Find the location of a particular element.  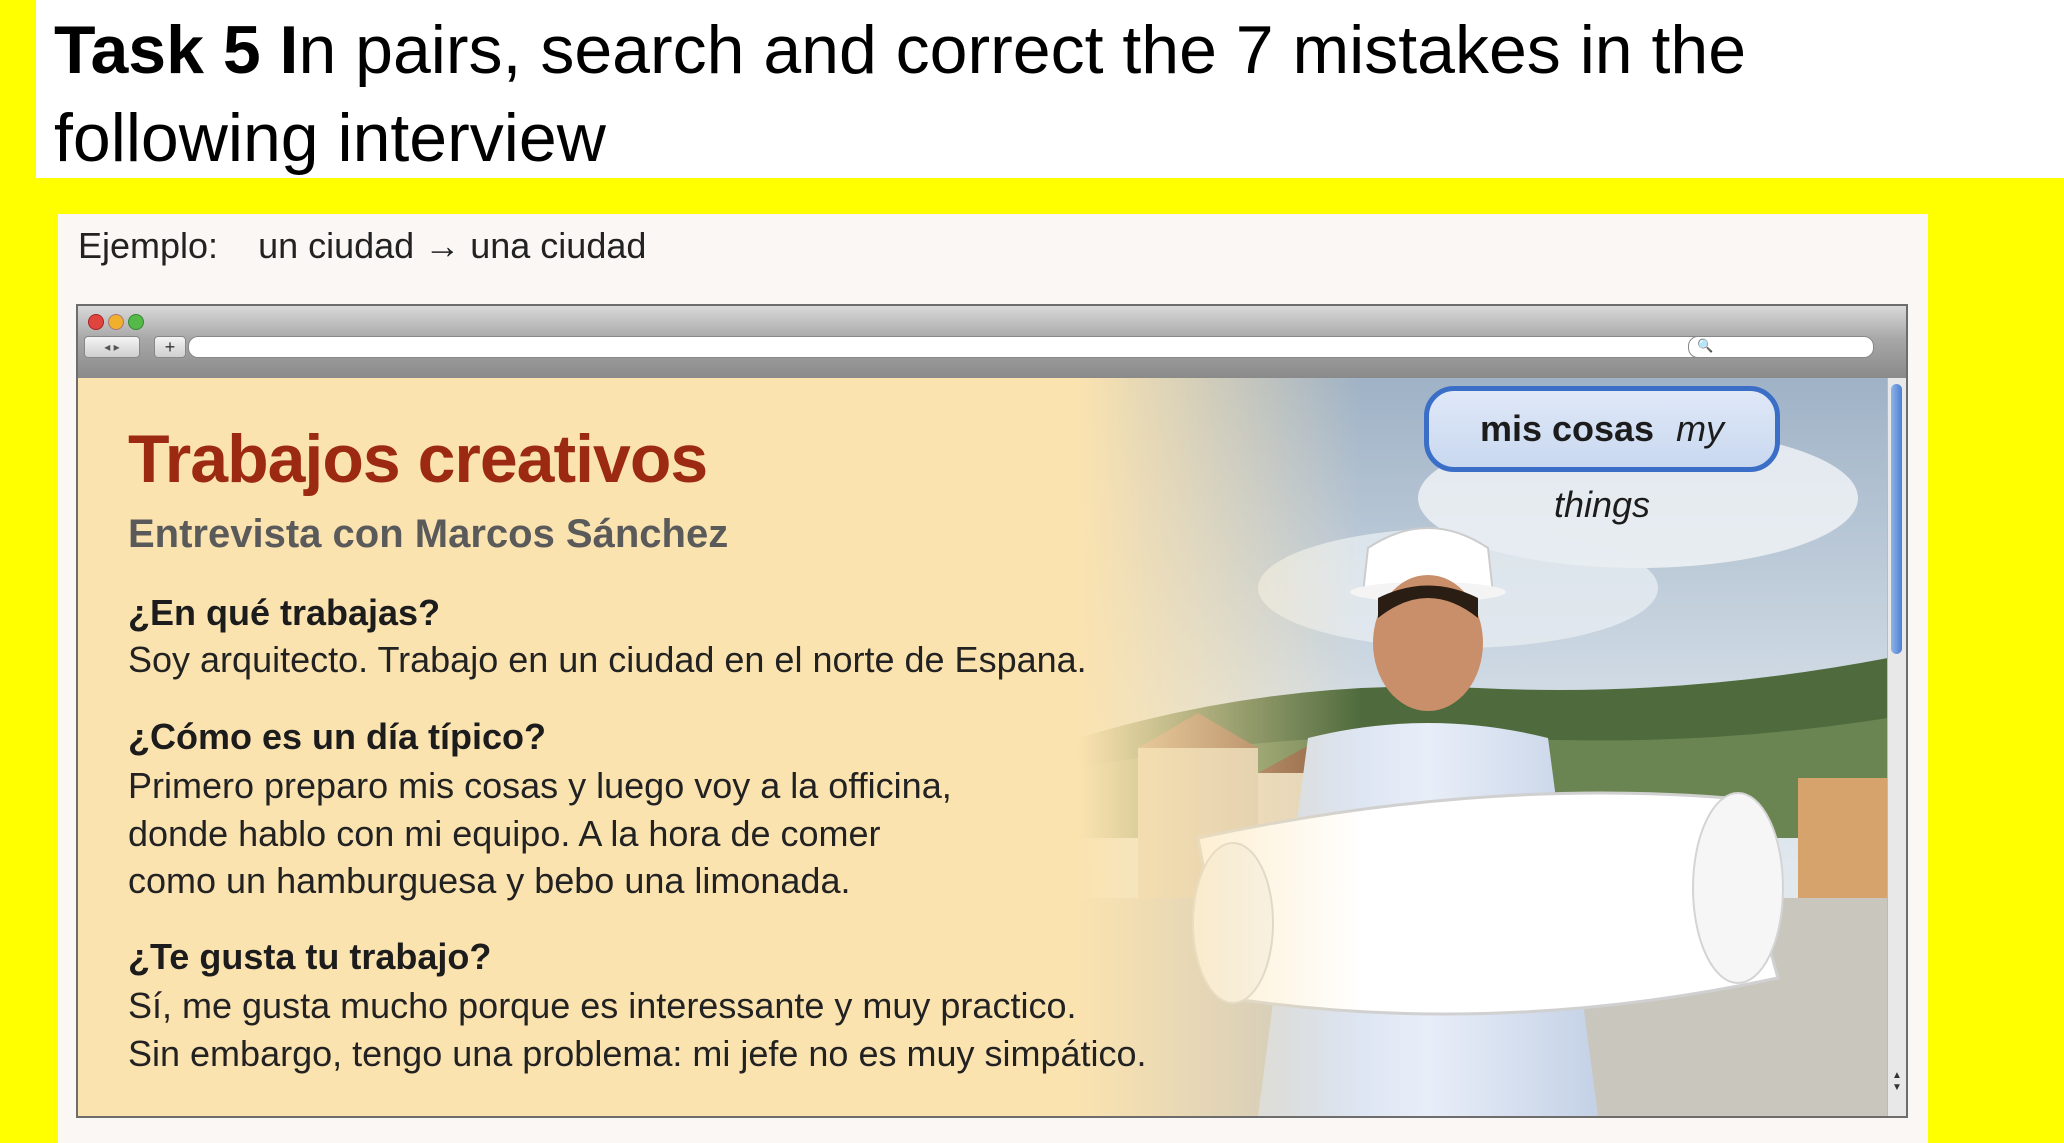

scroll-arrows: ▲ ▼ is located at coordinates (1897, 1090).